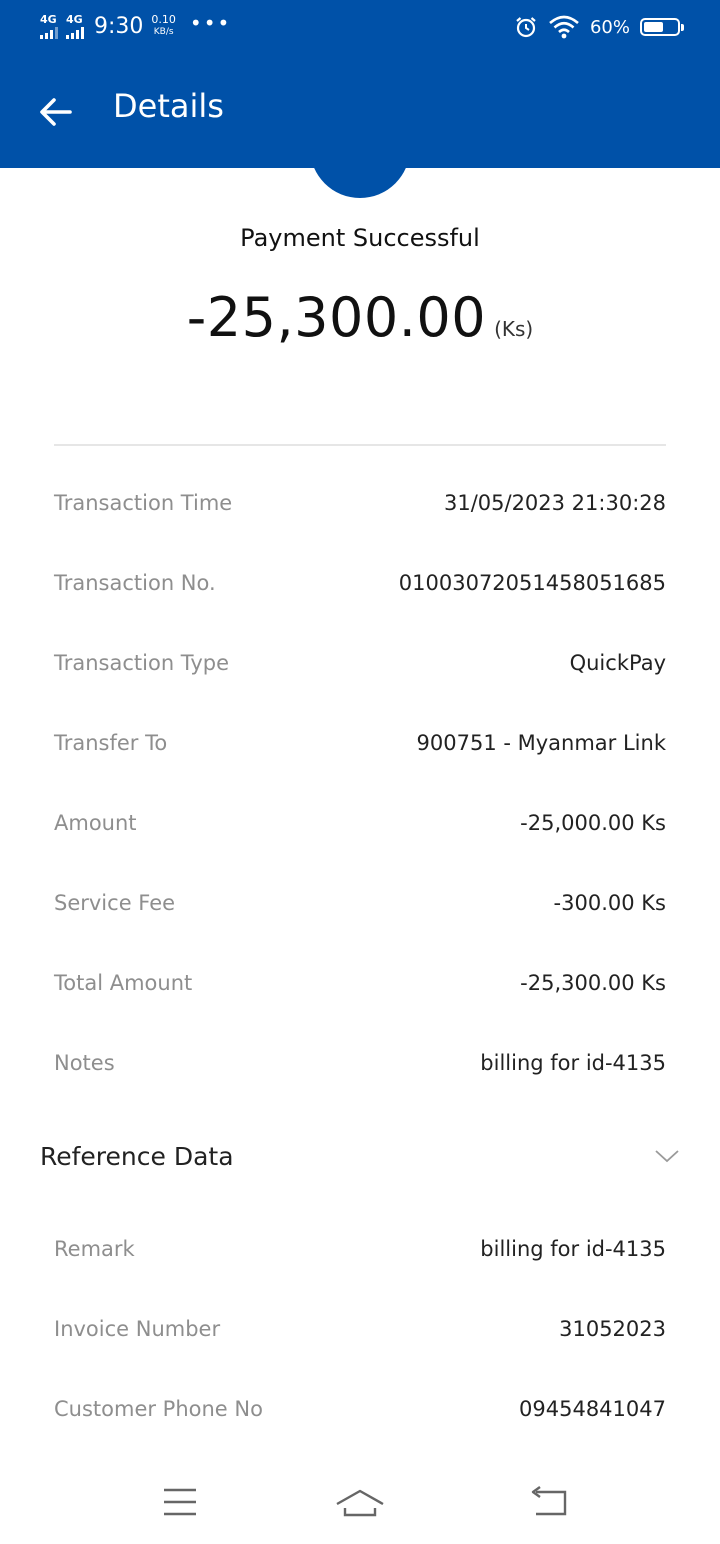  What do you see at coordinates (143, 503) in the screenshot?
I see `detail-label: Transaction Time` at bounding box center [143, 503].